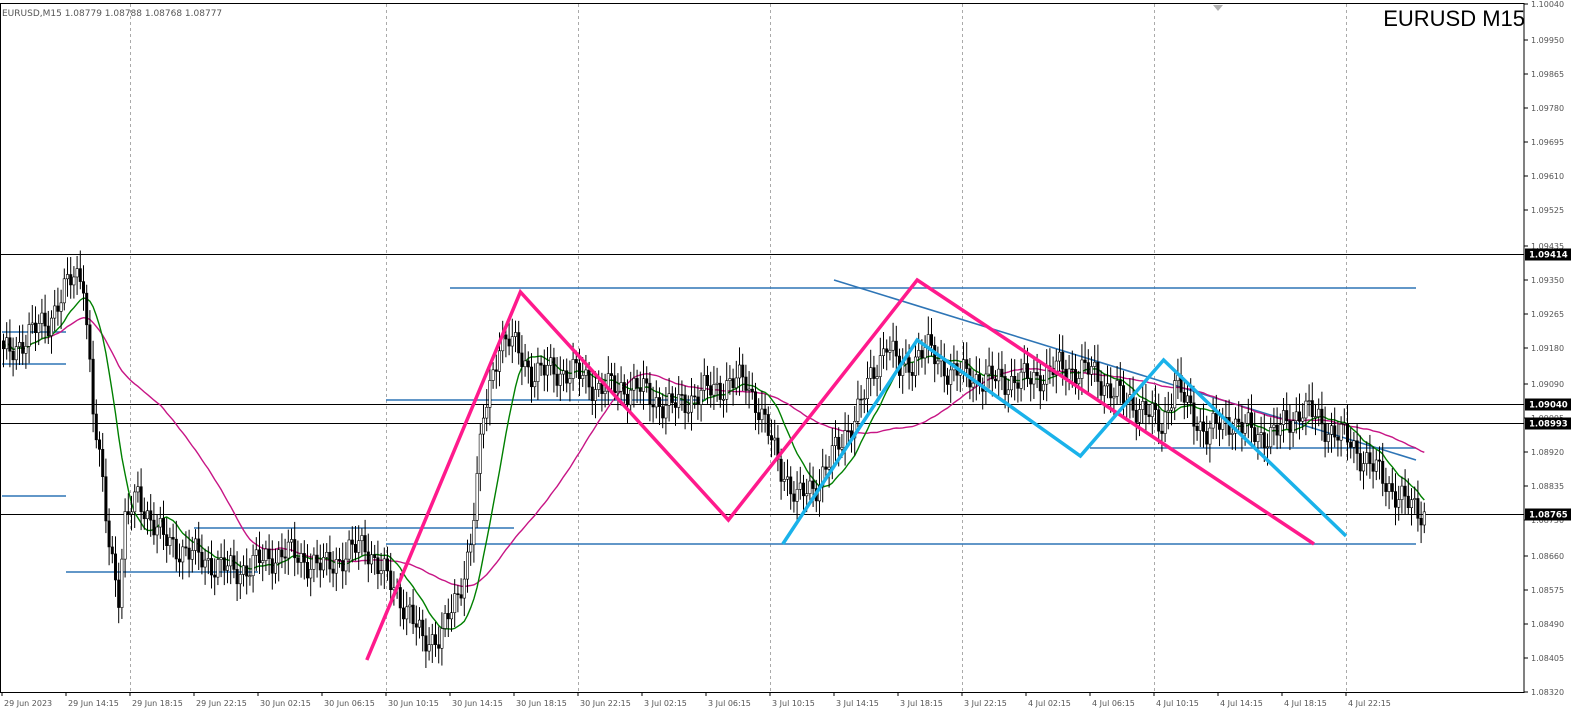  I want to click on time-tick-label: 3 Jul 02:15, so click(665, 703).